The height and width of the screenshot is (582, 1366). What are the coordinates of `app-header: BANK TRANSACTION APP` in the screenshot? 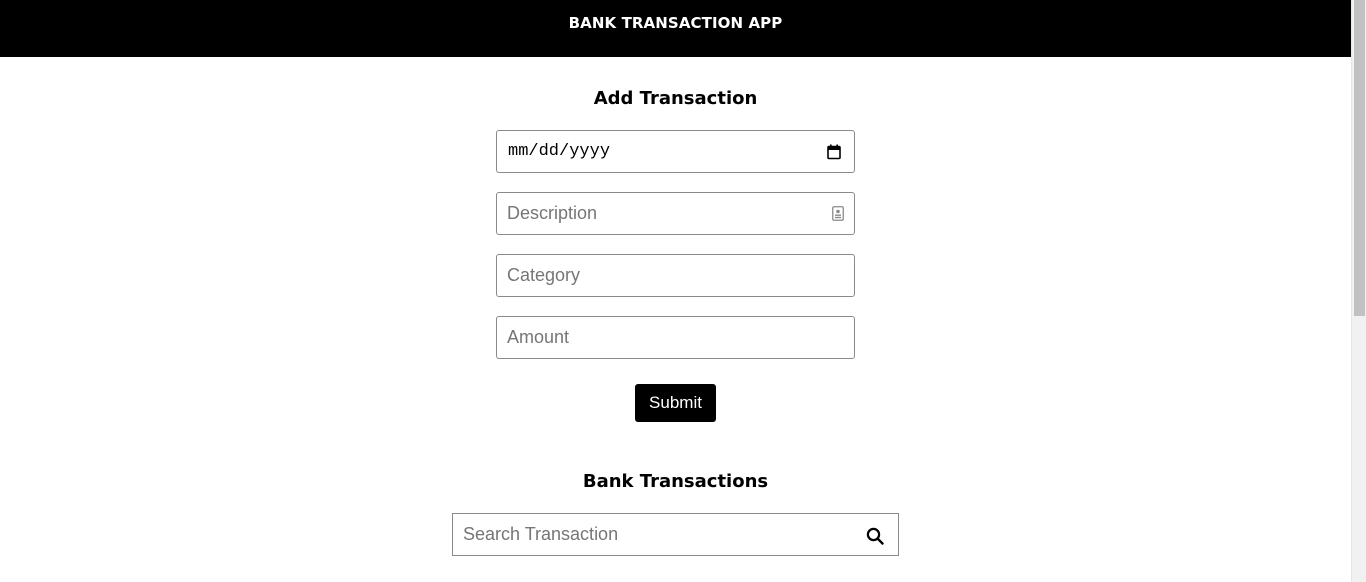 It's located at (675, 28).